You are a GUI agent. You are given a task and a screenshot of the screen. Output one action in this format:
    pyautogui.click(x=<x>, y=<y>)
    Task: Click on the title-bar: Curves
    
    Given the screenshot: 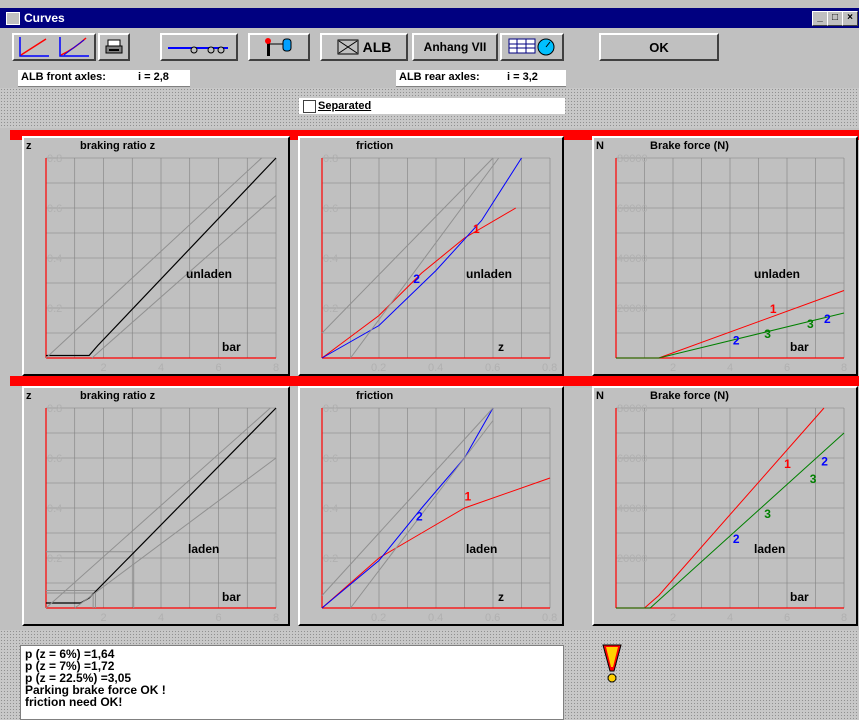 What is the action you would take?
    pyautogui.click(x=429, y=18)
    